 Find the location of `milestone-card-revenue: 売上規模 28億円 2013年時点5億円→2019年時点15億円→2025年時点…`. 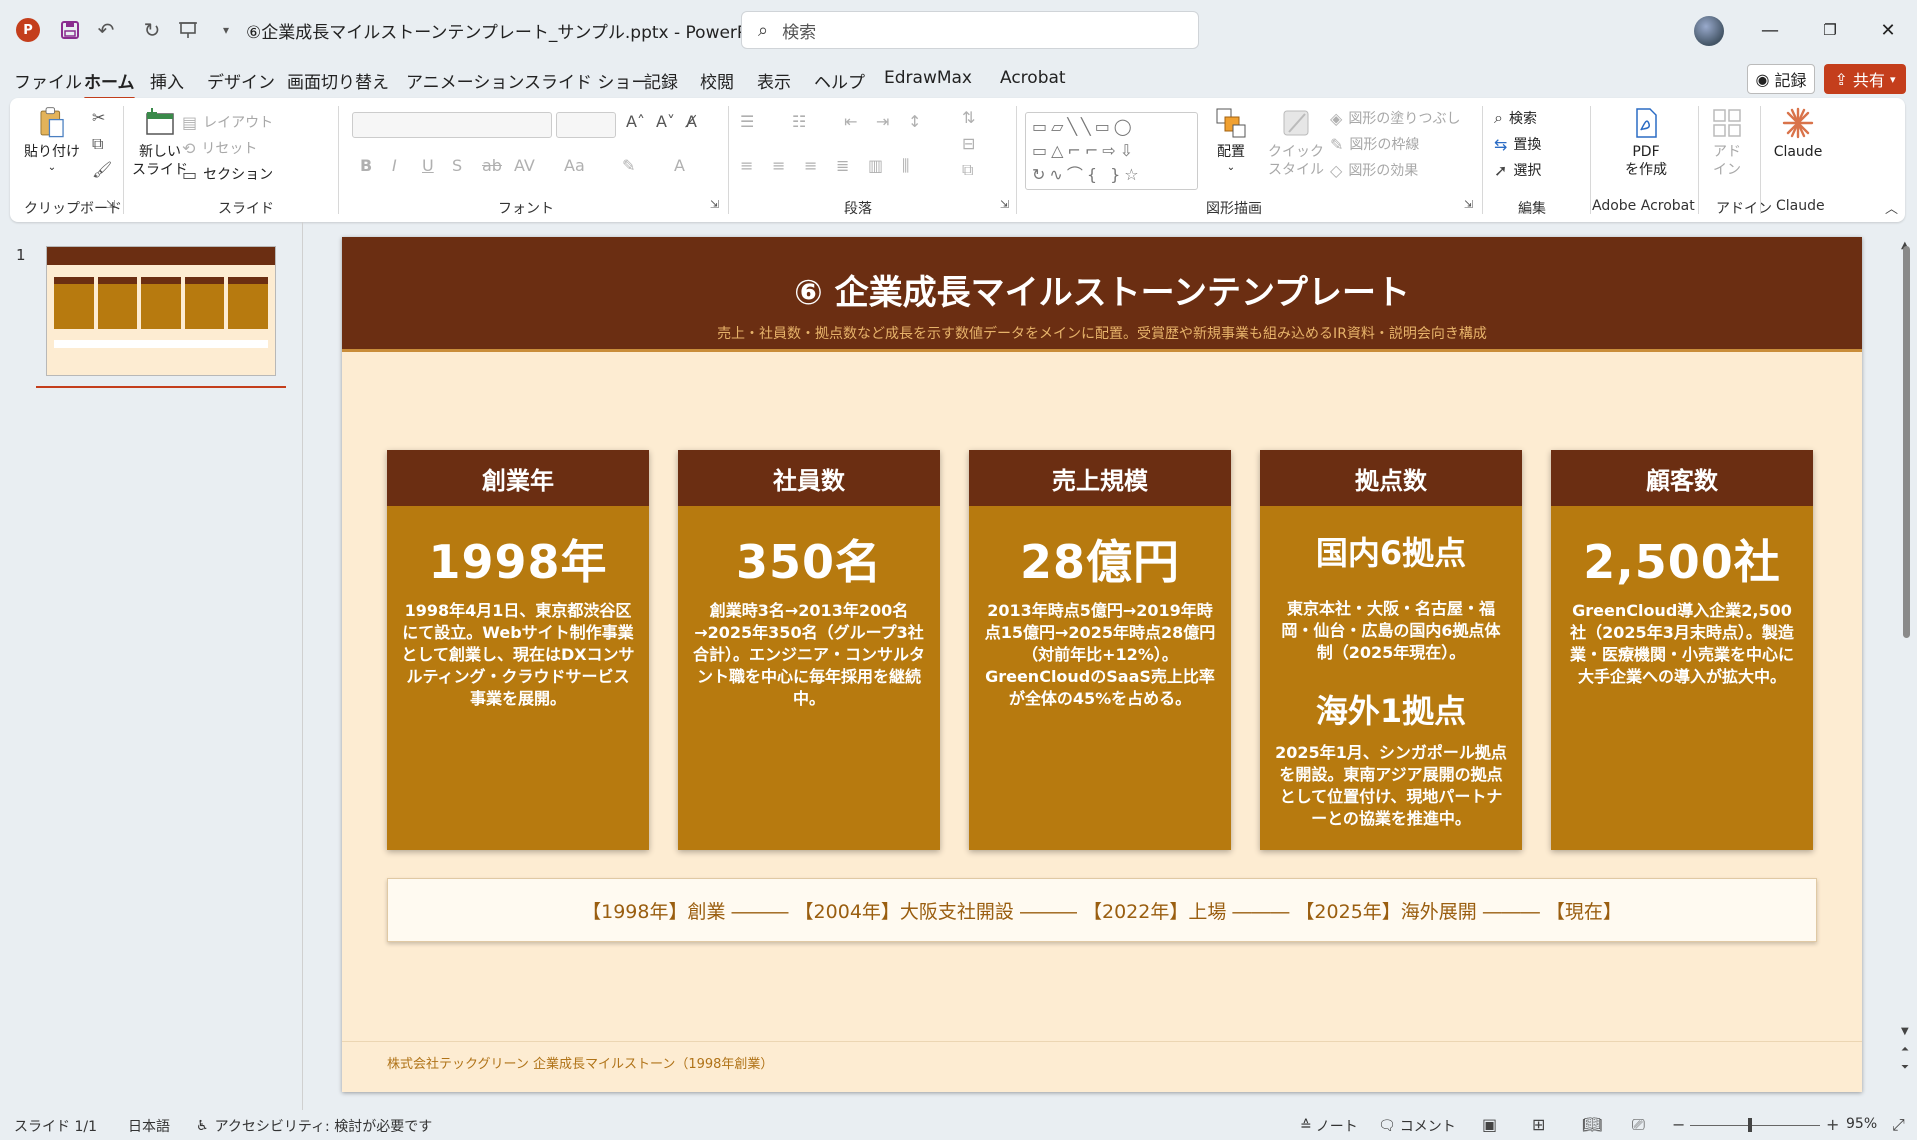

milestone-card-revenue: 売上規模 28億円 2013年時点5億円→2019年時点15億円→2025年時点… is located at coordinates (1100, 650).